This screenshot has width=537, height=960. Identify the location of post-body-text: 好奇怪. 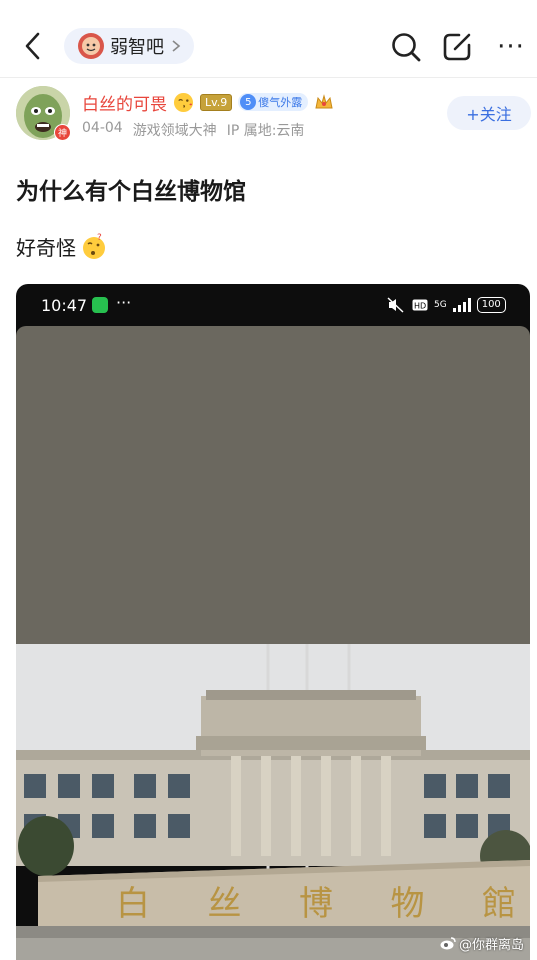
(46, 248).